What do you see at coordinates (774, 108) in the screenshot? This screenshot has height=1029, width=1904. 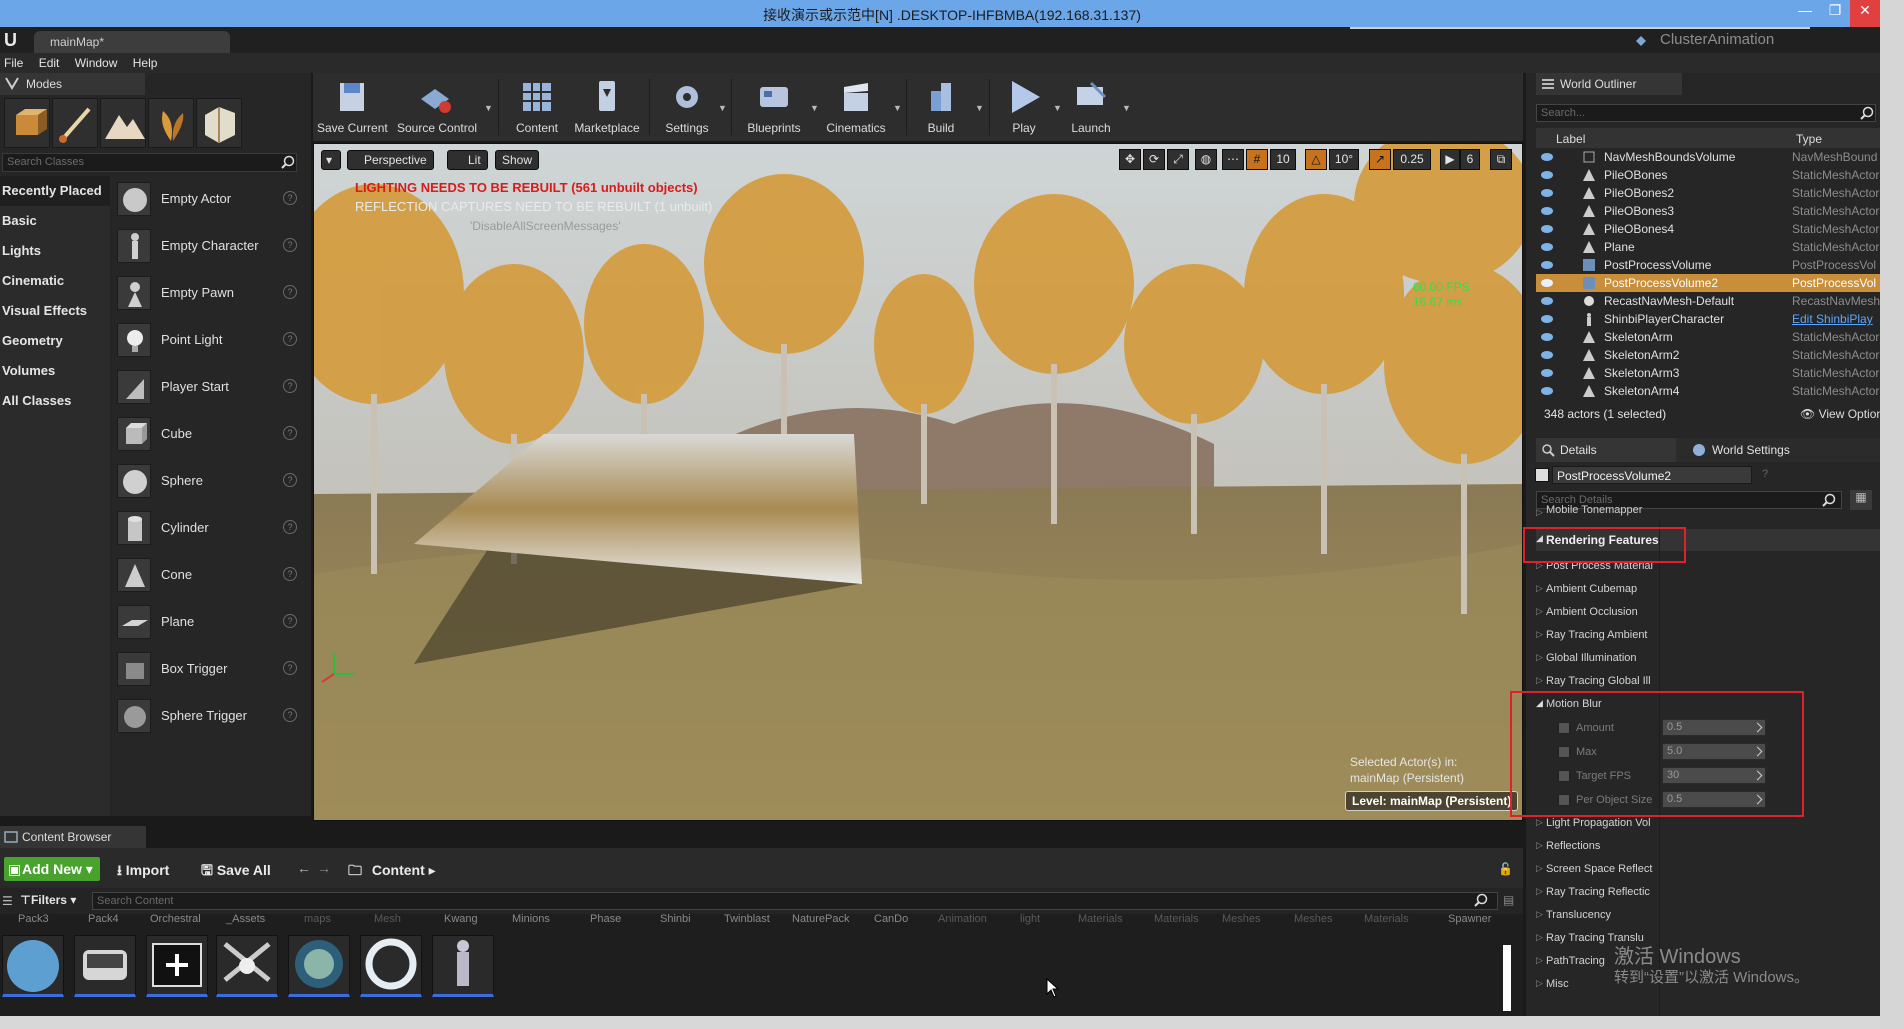 I see `blueprints-button: Blueprints` at bounding box center [774, 108].